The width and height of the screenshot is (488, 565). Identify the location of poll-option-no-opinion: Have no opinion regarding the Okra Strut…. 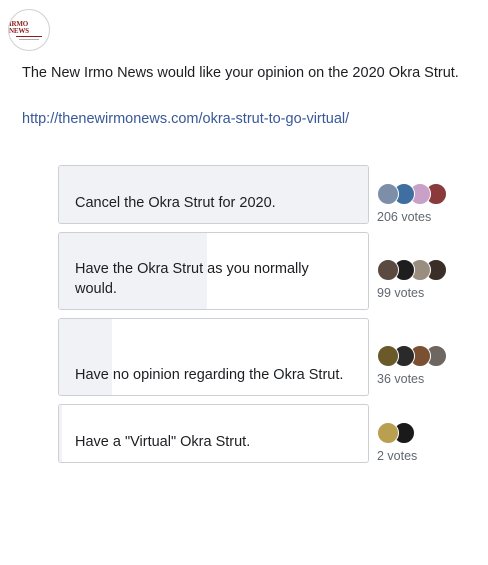
(213, 357).